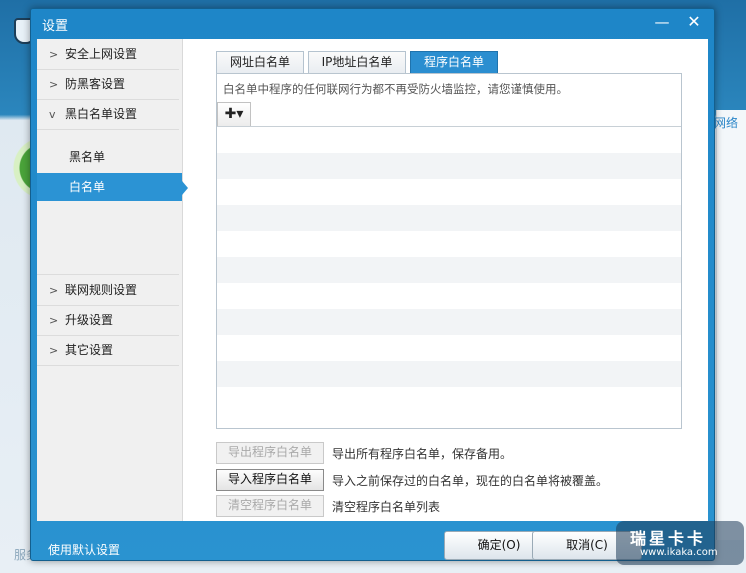 This screenshot has width=746, height=573. Describe the element at coordinates (101, 54) in the screenshot. I see `sidebar-item-label: 安全上网设置` at that location.